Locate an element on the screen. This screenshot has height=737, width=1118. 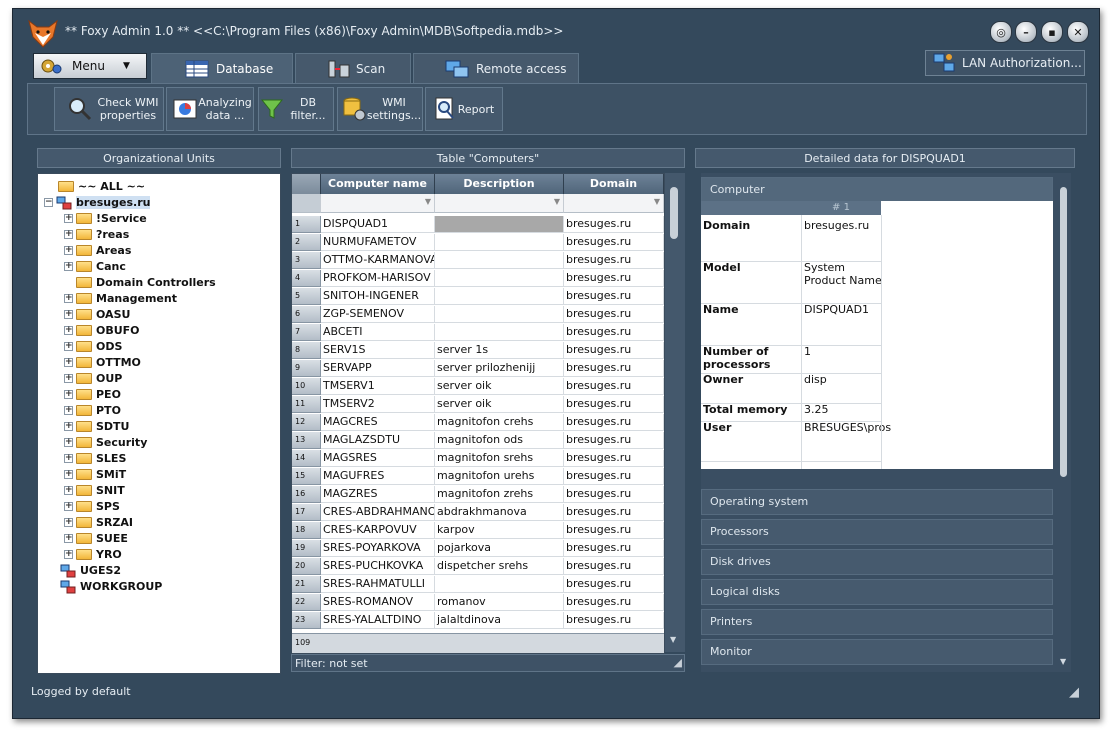
scroll-down-icon: ▼ is located at coordinates (673, 639).